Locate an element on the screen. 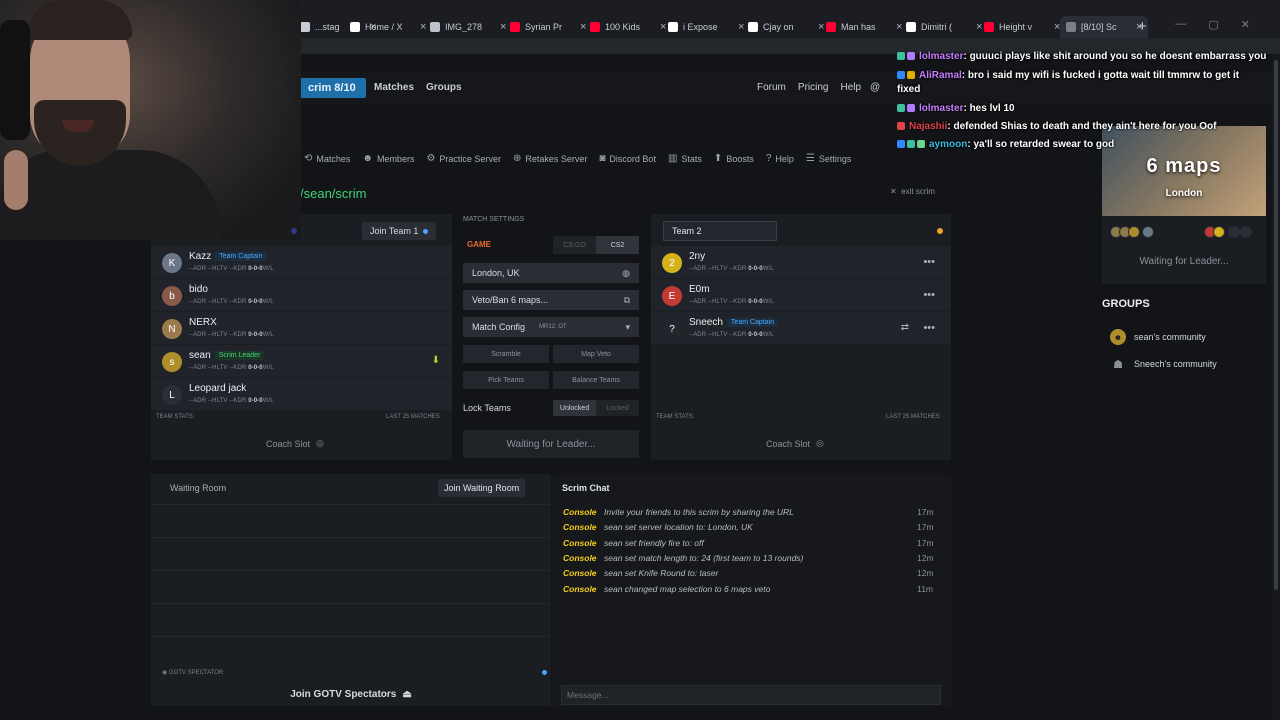 Image resolution: width=1280 pixels, height=720 pixels. veto-select: Veto/Ban 6 maps... ⧉ is located at coordinates (551, 300).